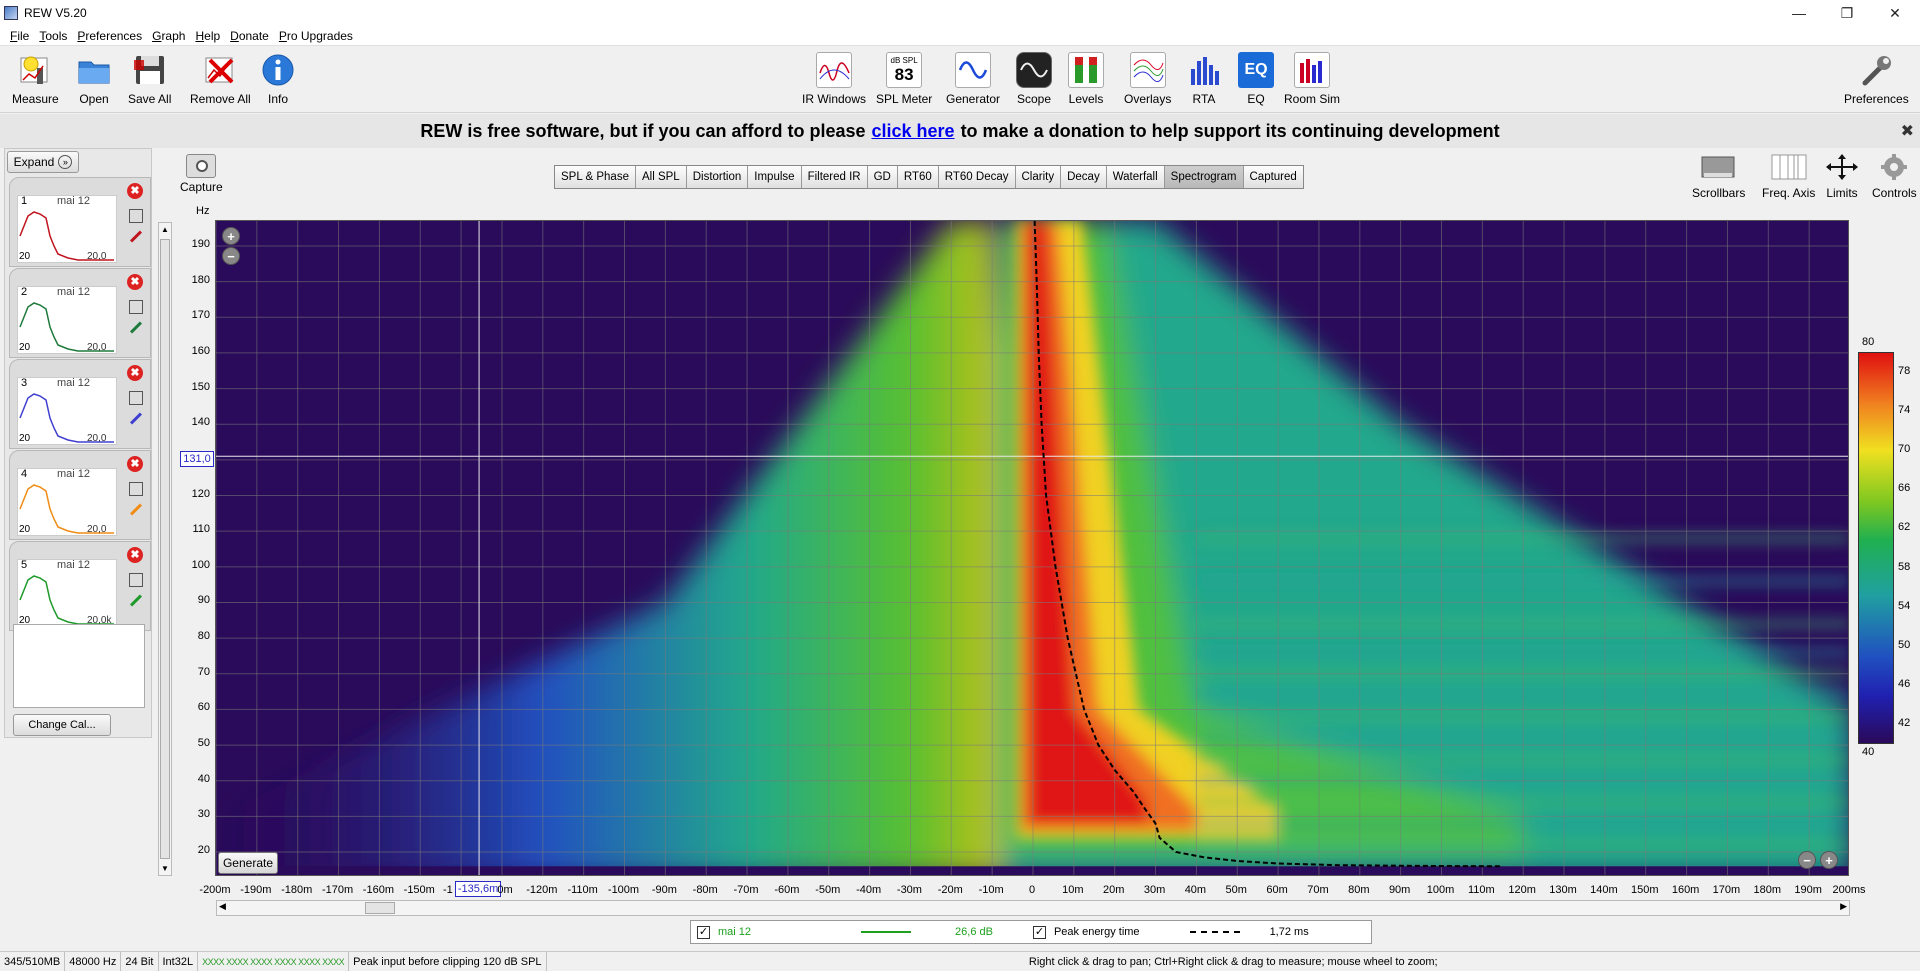 The image size is (1920, 971). I want to click on scroll-right-icon: ▶, so click(1843, 906).